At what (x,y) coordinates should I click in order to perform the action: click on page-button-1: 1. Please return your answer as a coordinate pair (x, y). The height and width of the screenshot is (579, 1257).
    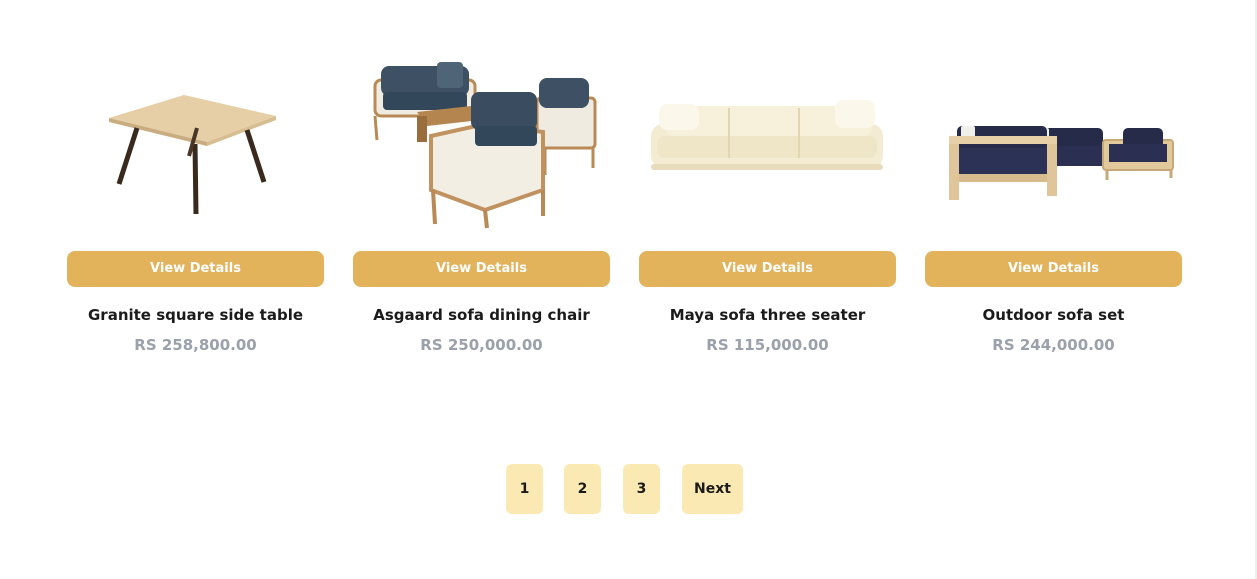
    Looking at the image, I should click on (524, 489).